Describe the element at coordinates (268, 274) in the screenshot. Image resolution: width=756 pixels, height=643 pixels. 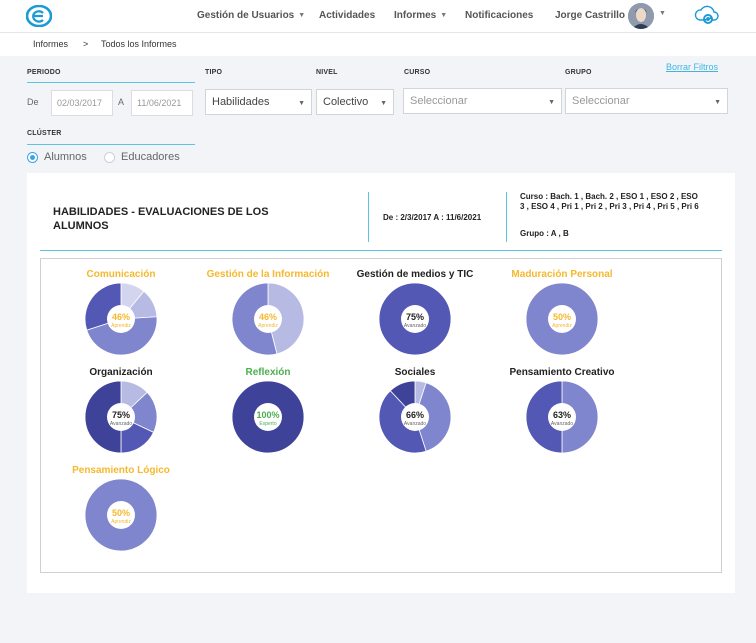
I see `donut-title: Gestión de la Información` at that location.